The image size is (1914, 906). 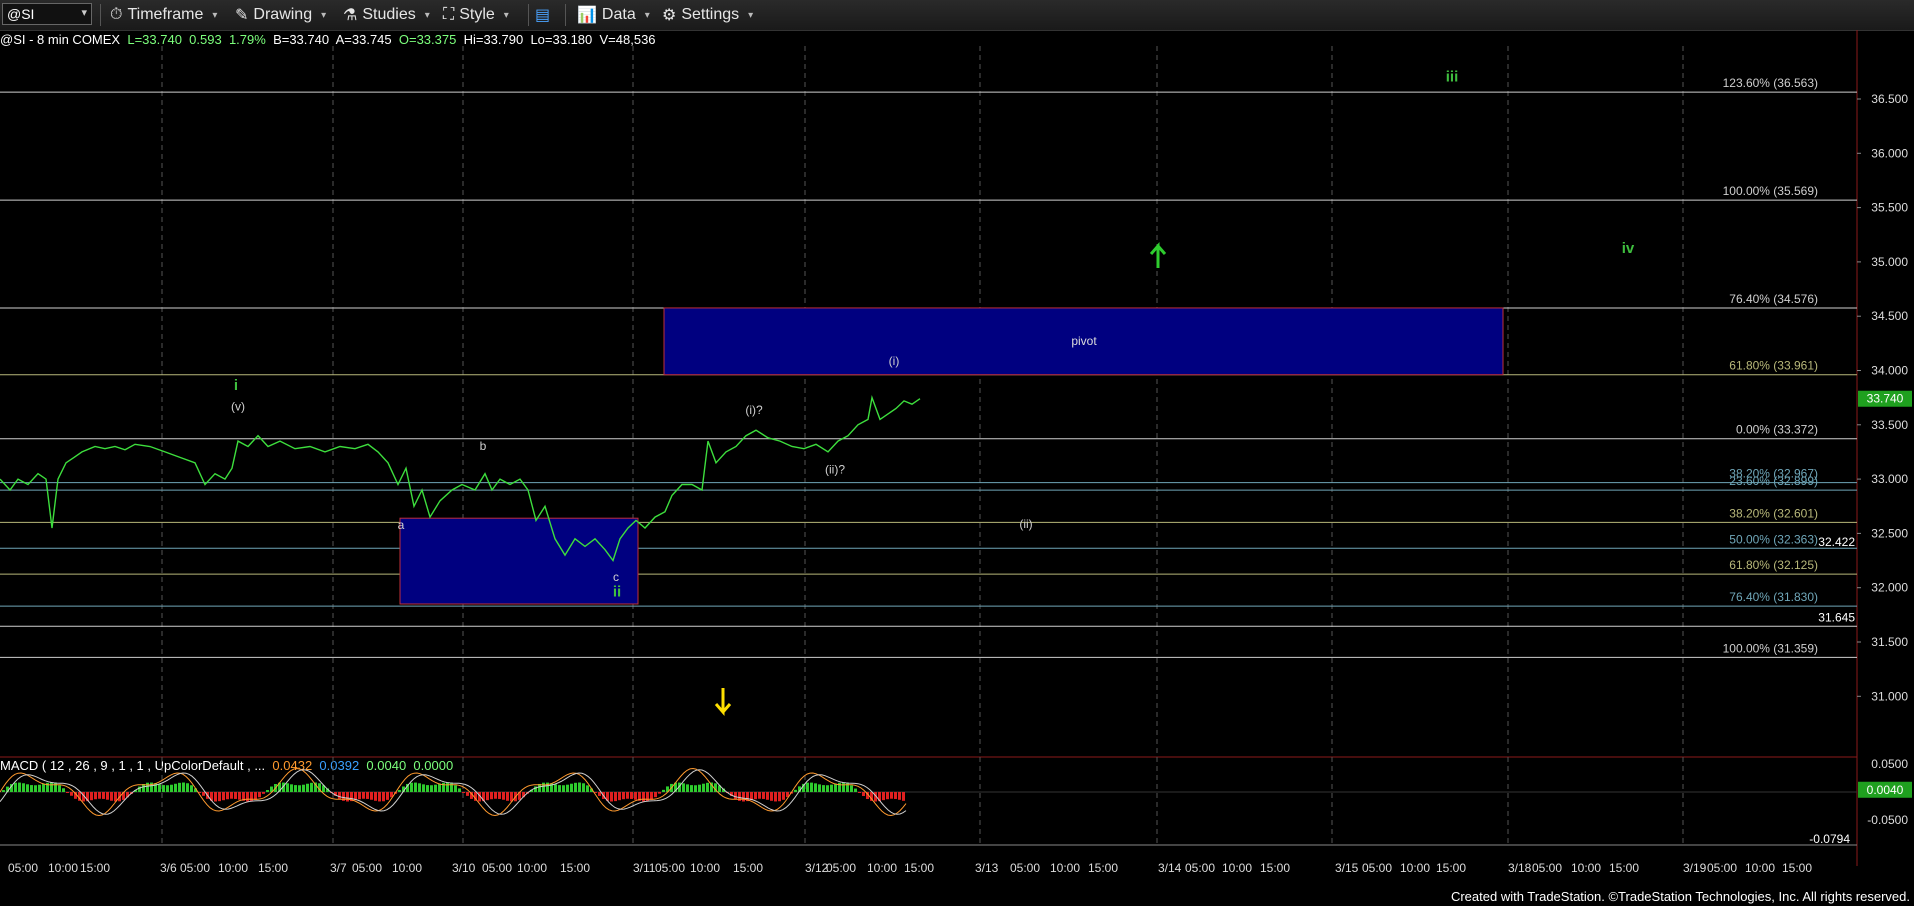 What do you see at coordinates (1773, 539) in the screenshot?
I see `fib-label: 50.00% (32.363)` at bounding box center [1773, 539].